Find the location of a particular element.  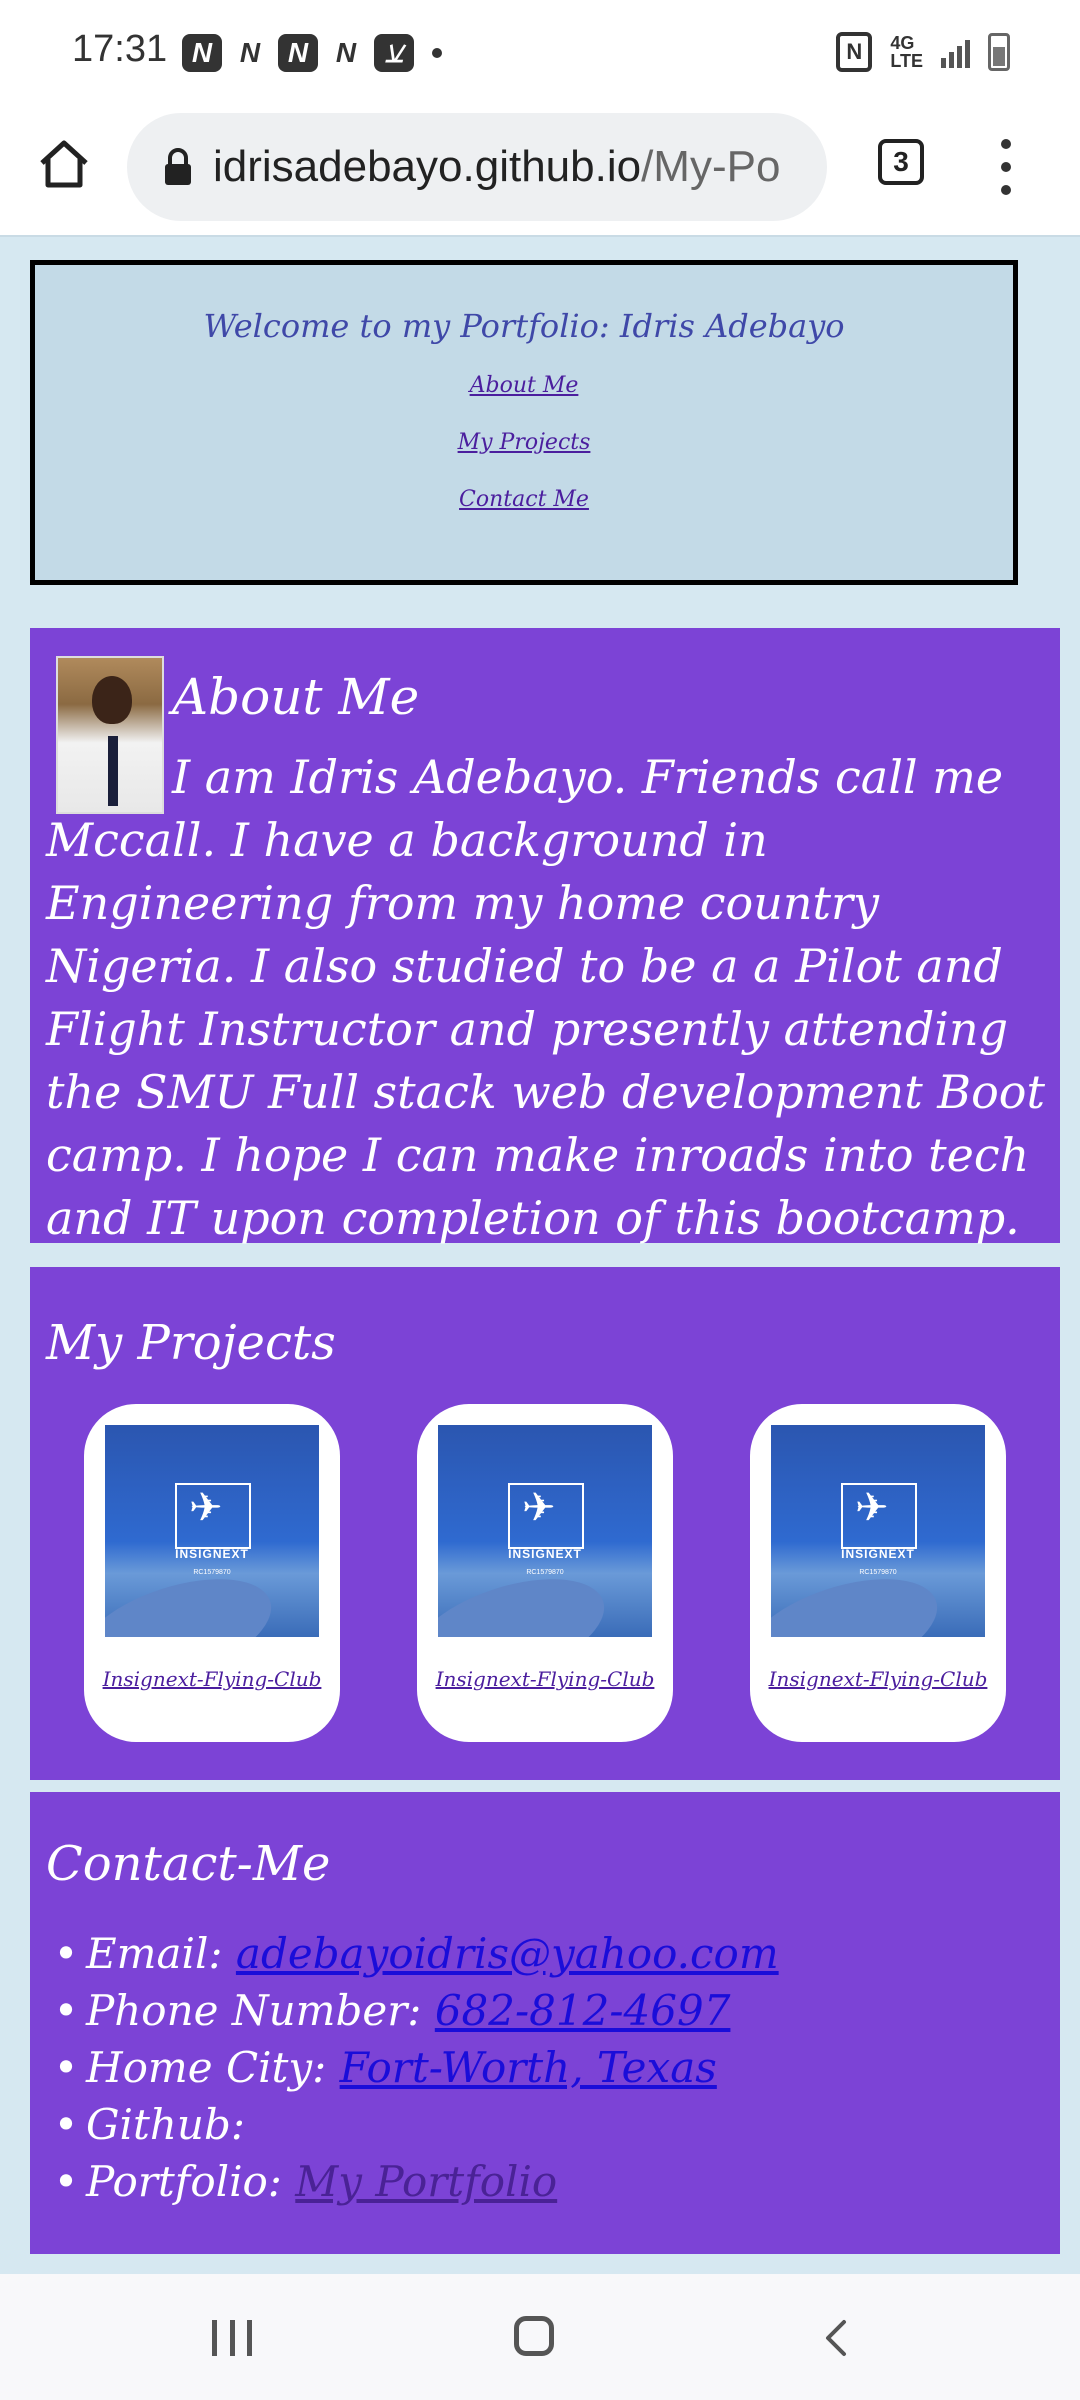

projects-heading: My Projects is located at coordinates (191, 1343).